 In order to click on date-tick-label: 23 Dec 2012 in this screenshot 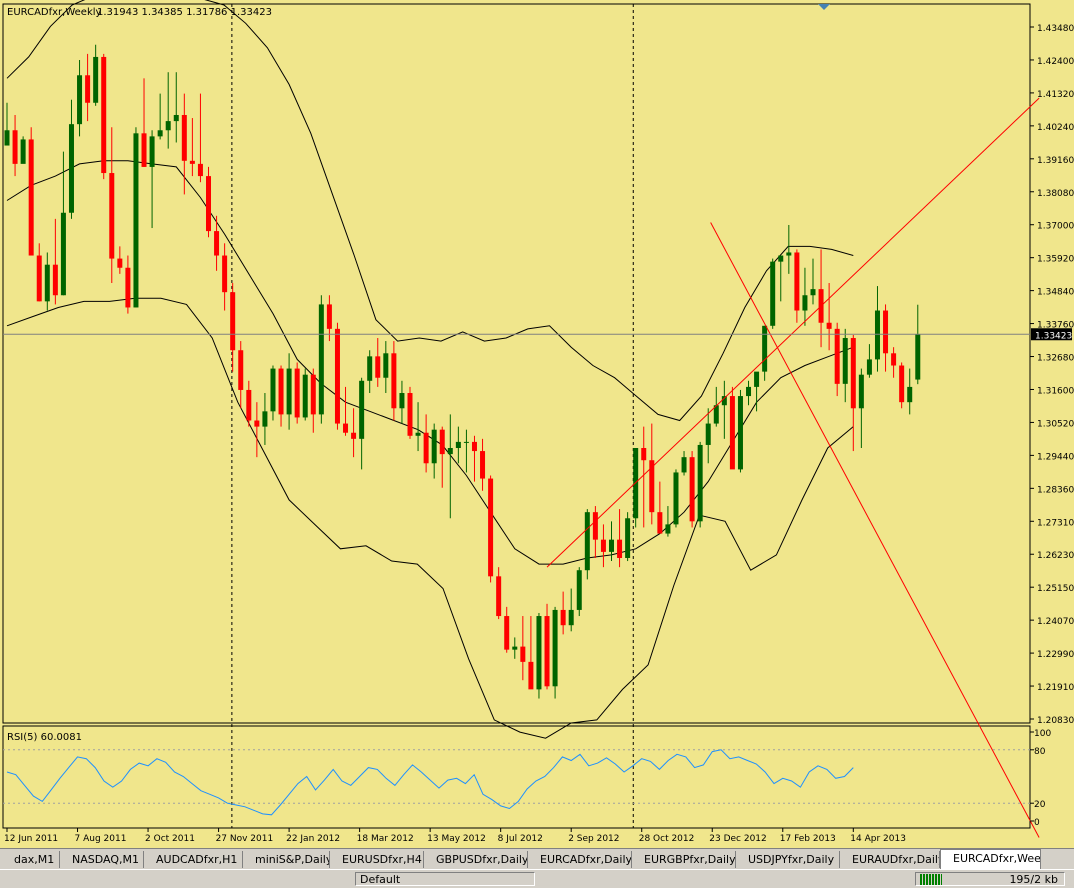, I will do `click(738, 839)`.